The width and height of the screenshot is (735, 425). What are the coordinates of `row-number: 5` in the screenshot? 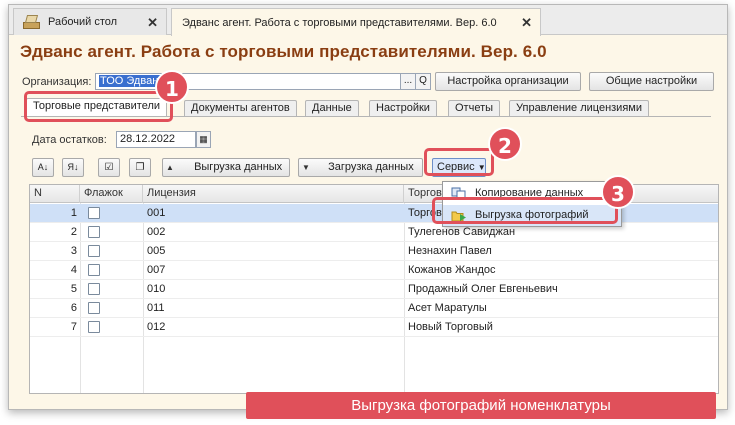 It's located at (73, 289).